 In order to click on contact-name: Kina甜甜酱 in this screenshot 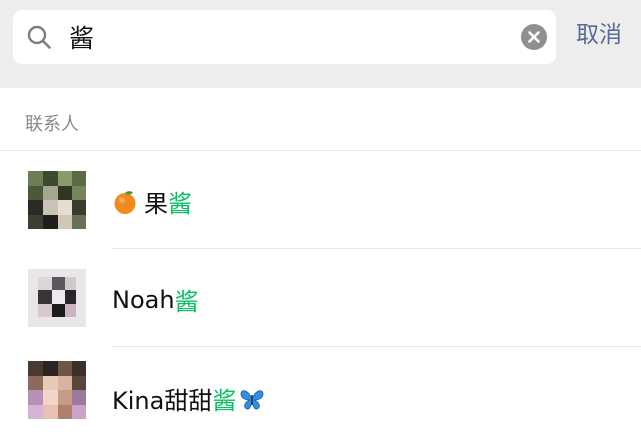, I will do `click(188, 398)`.